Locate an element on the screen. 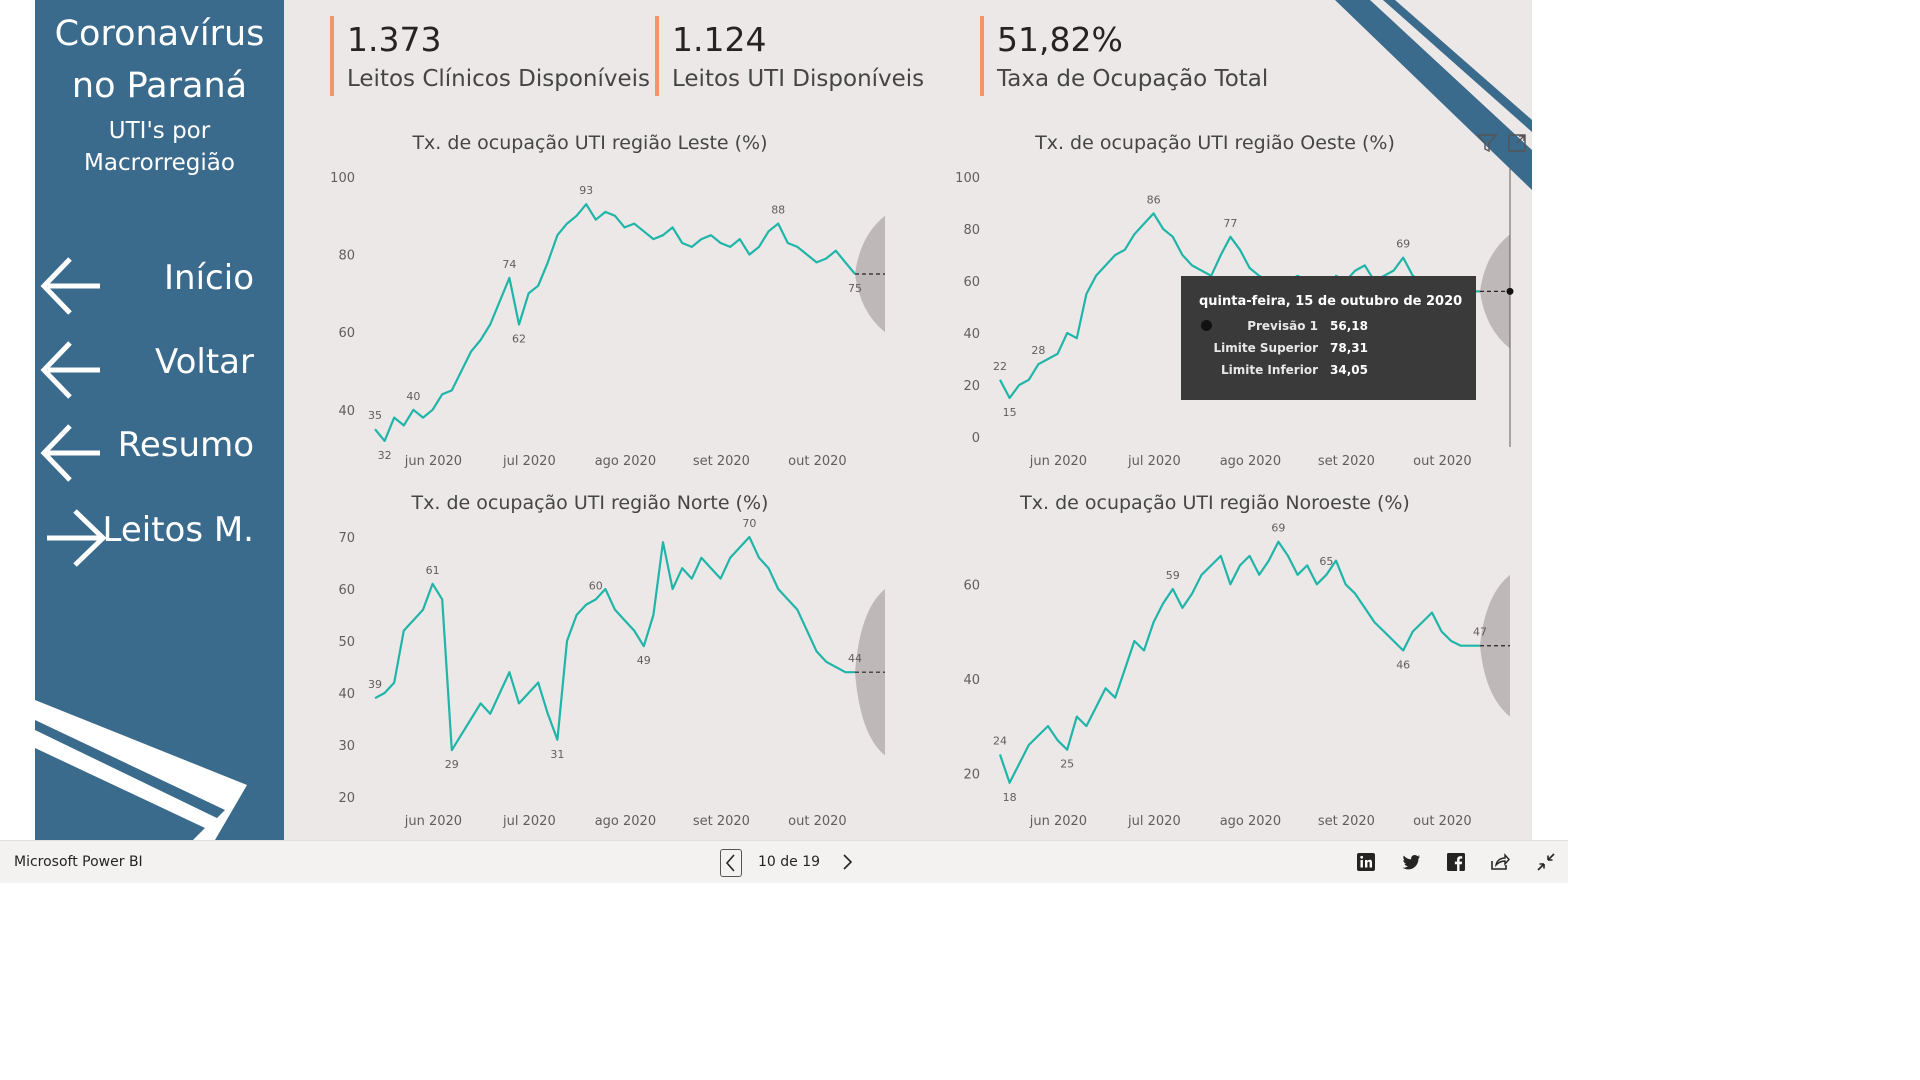  data-label: 86 is located at coordinates (1154, 199).